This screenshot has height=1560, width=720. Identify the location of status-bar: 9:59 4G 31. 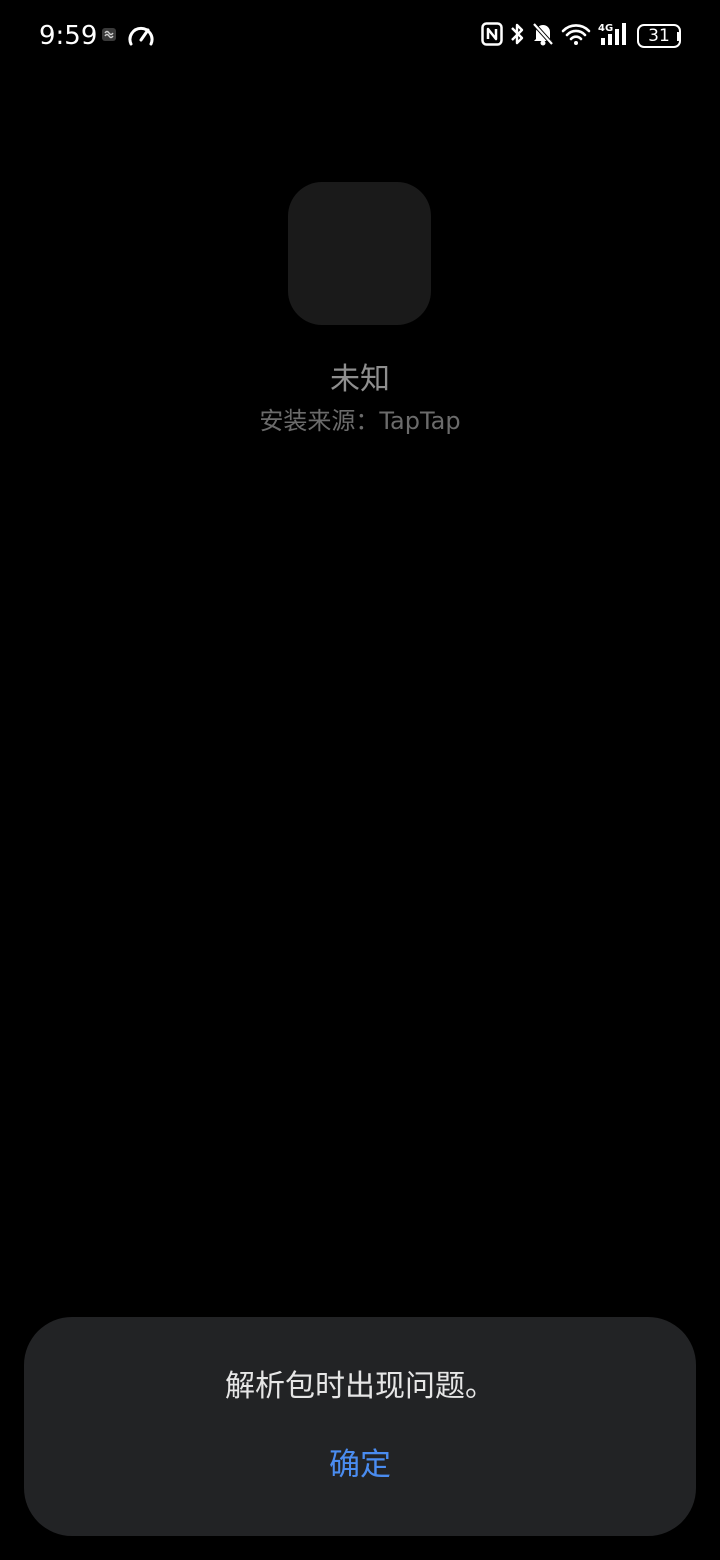
(360, 36).